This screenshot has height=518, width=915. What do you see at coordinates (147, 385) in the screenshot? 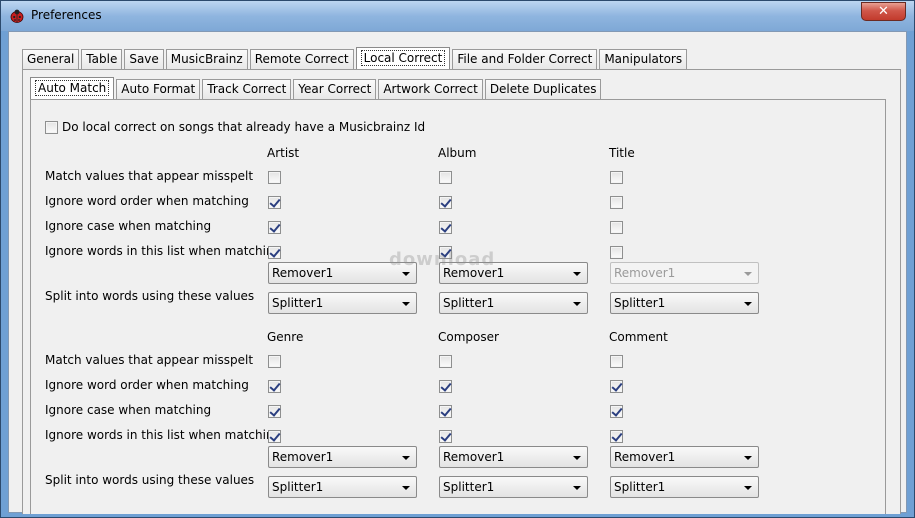
I see `row-label-word-order: Ignore word order when matching` at bounding box center [147, 385].